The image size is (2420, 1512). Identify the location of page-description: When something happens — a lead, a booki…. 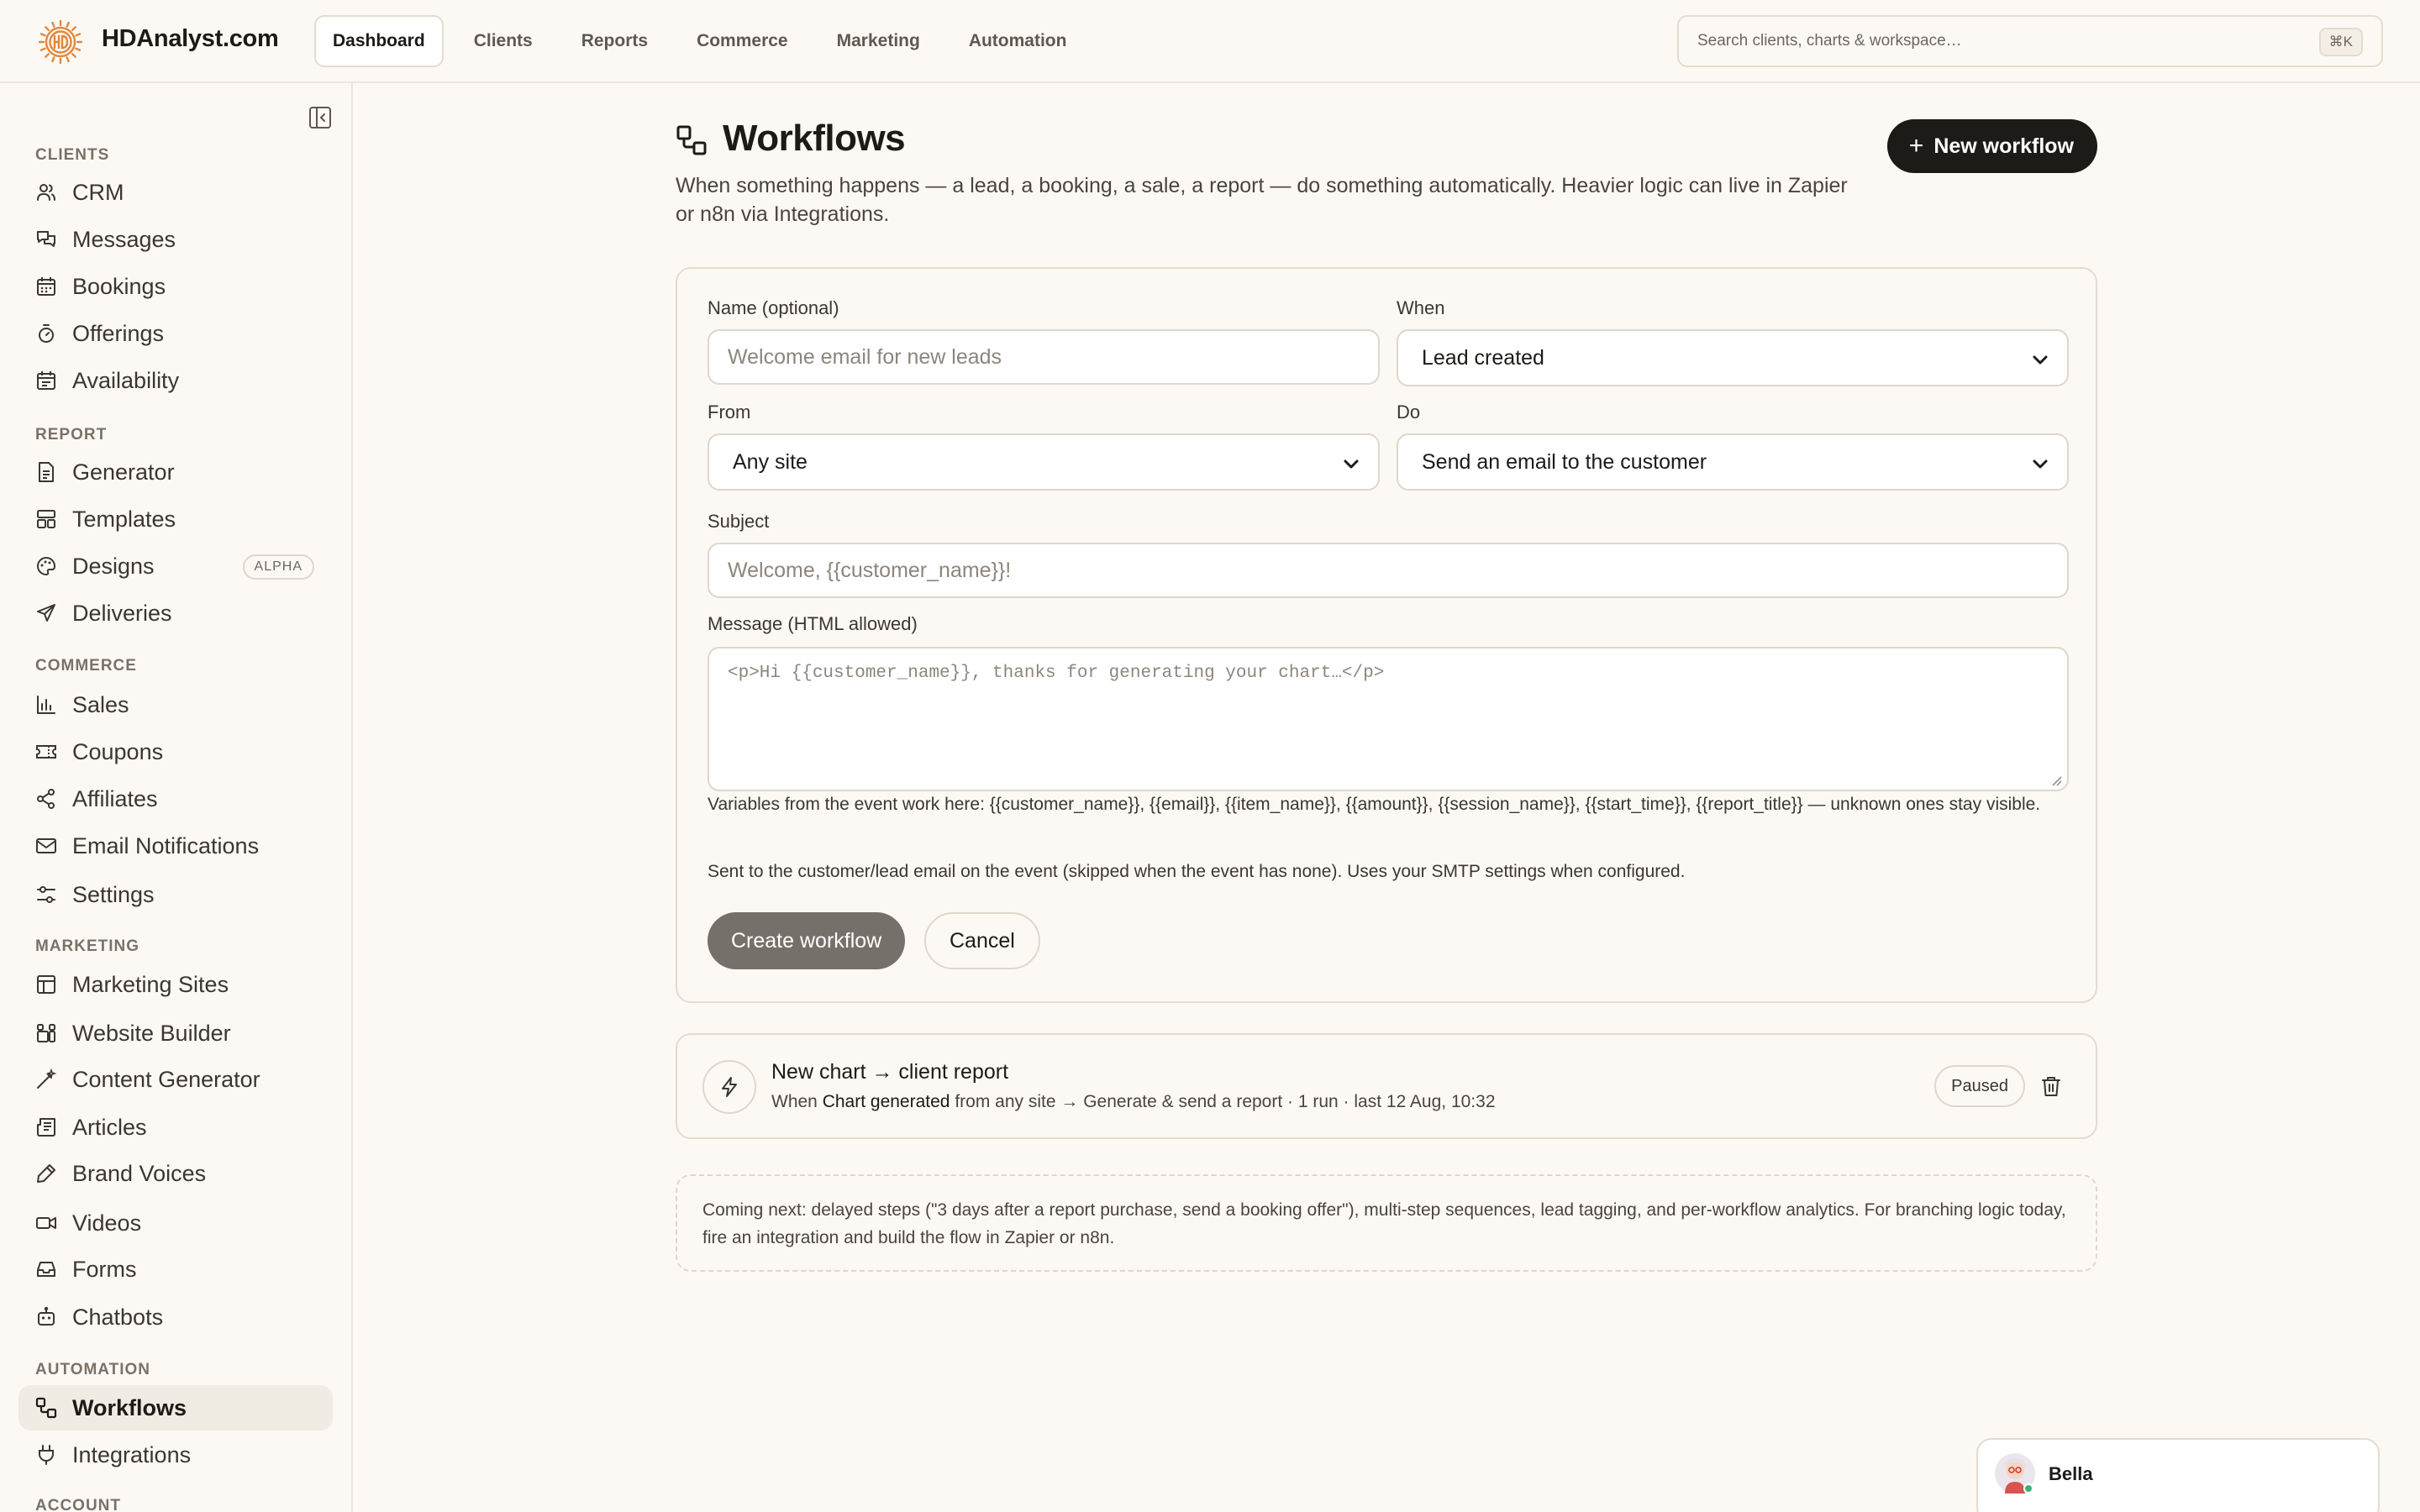
(1262, 200).